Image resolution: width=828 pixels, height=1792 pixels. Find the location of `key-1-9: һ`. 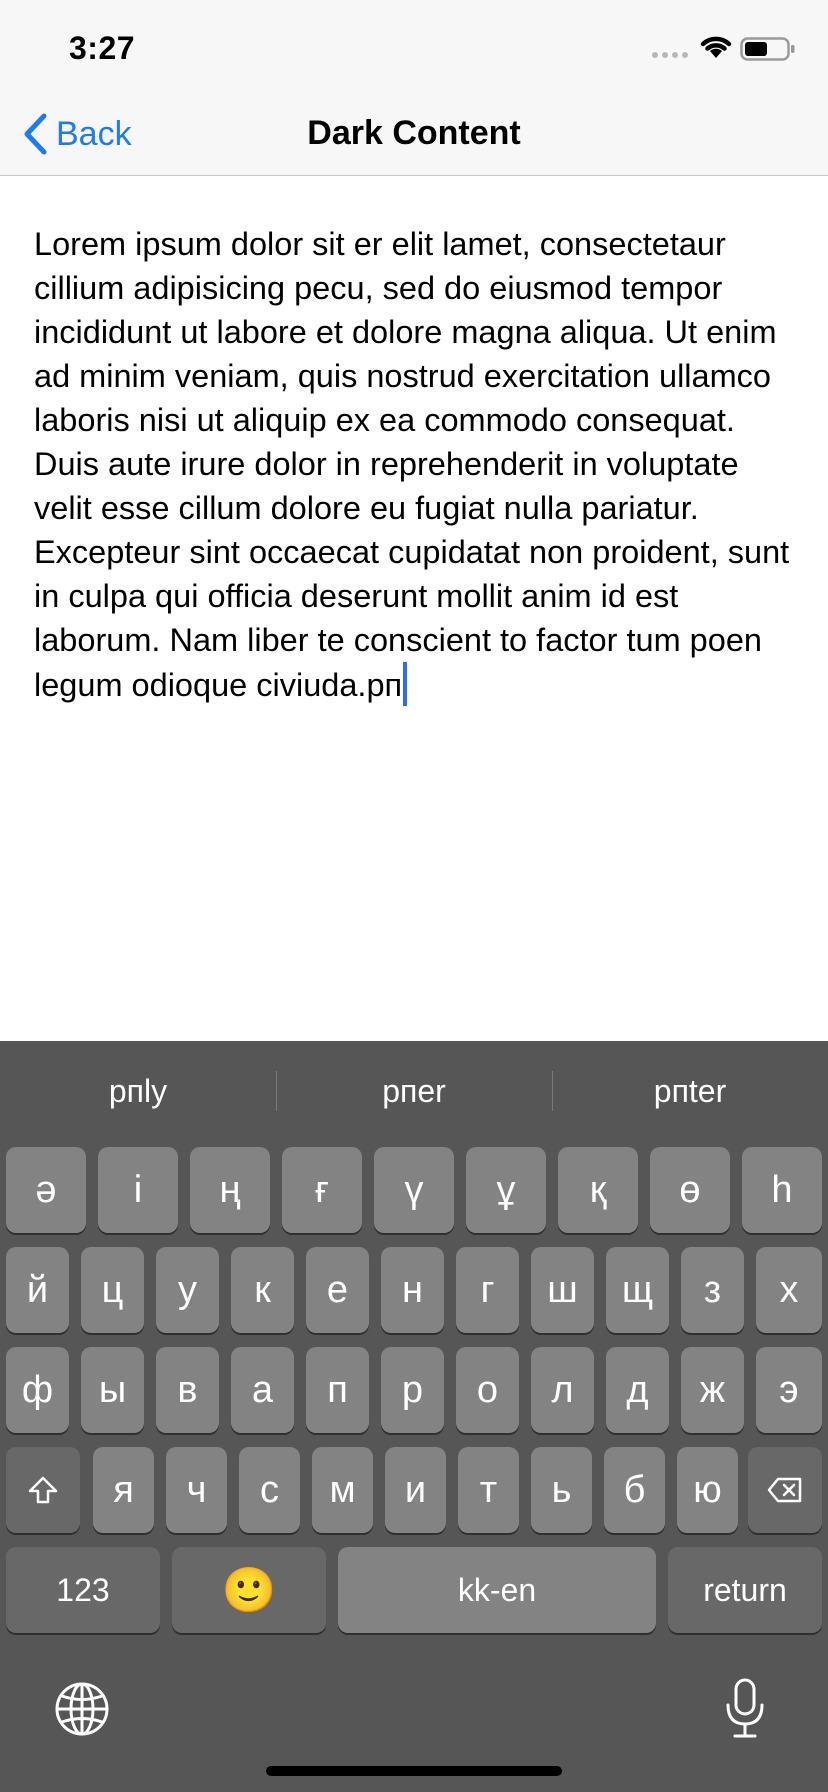

key-1-9: һ is located at coordinates (782, 1190).